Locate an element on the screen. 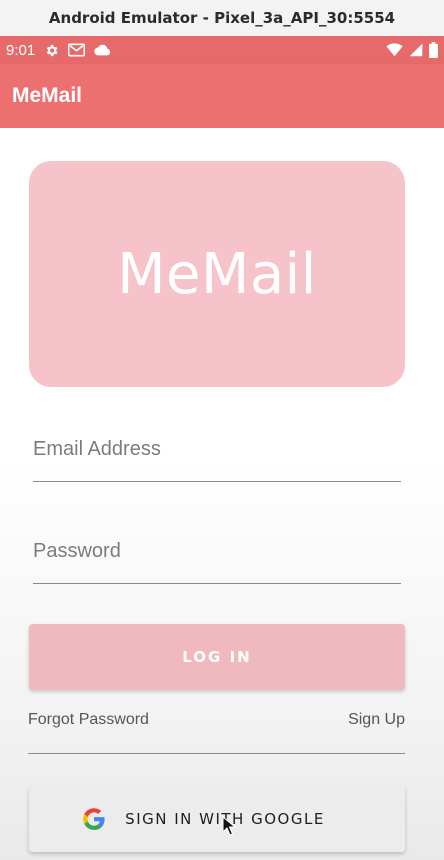  gmail-icon is located at coordinates (77, 50).